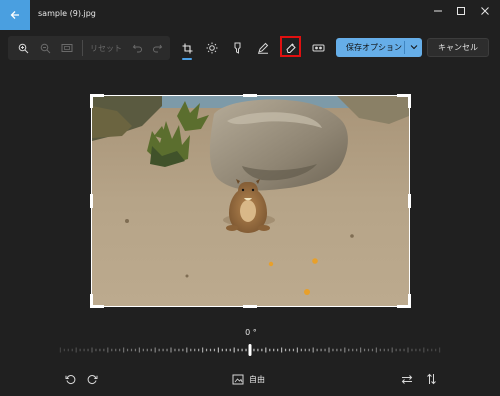 The height and width of the screenshot is (396, 500). I want to click on undo-icon, so click(137, 48).